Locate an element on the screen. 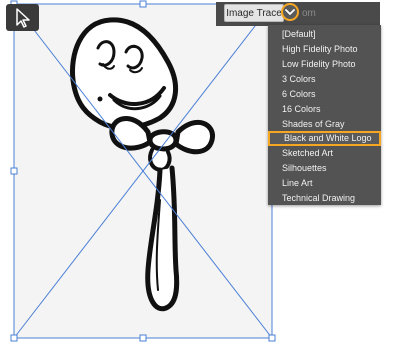 The image size is (400, 344). faded-control-label: om is located at coordinates (309, 13).